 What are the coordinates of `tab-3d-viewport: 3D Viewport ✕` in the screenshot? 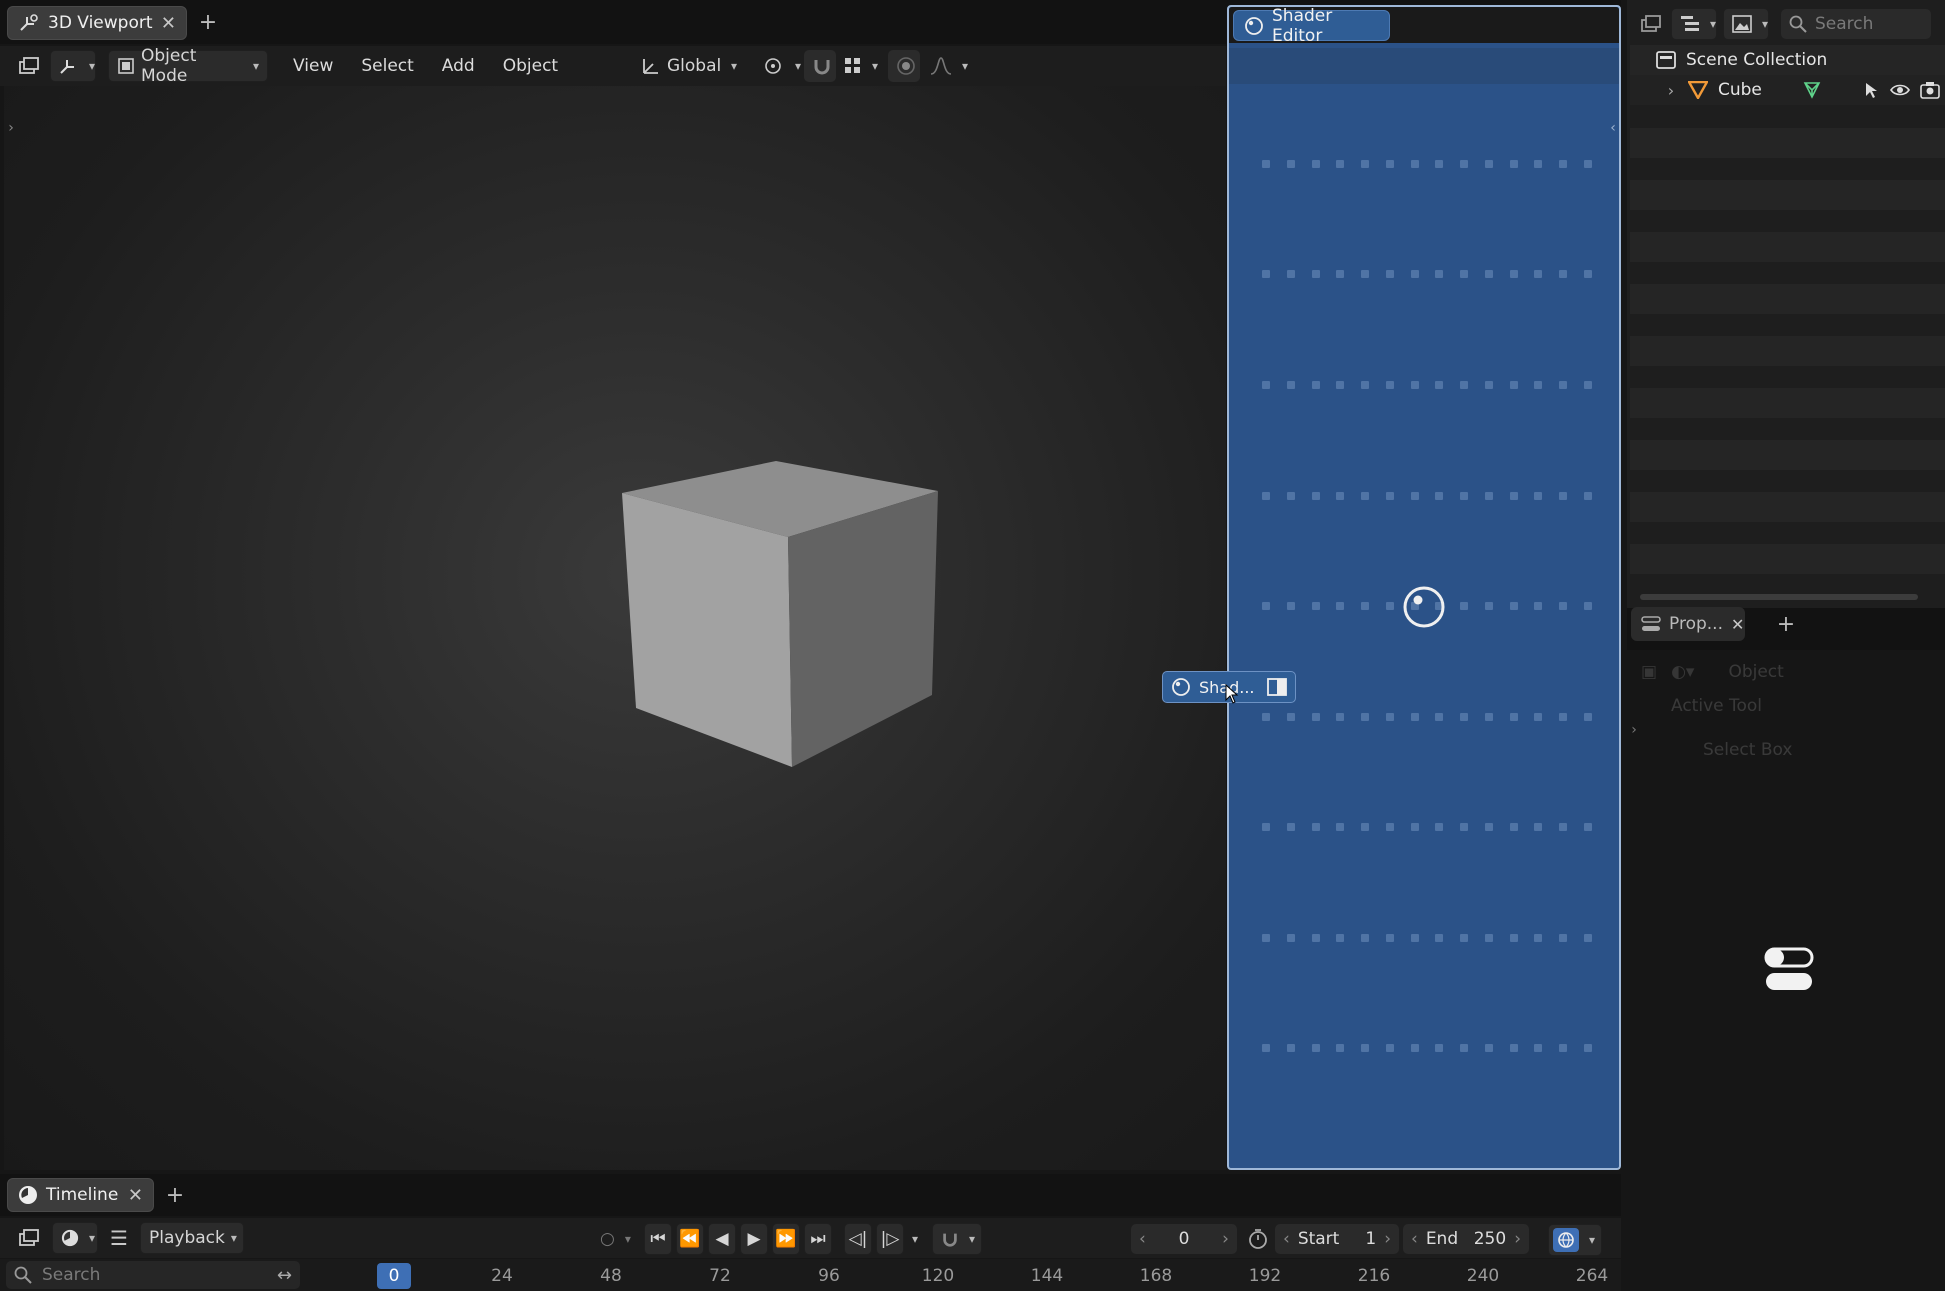 It's located at (97, 23).